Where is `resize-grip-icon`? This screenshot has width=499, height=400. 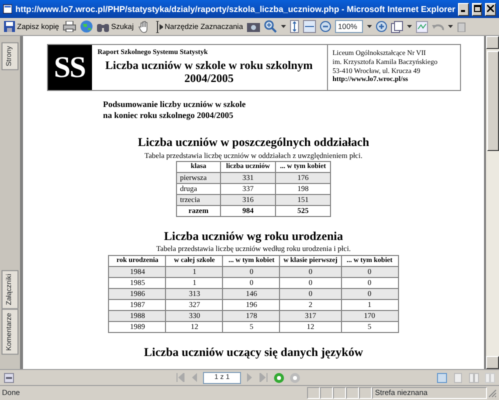 resize-grip-icon is located at coordinates (492, 393).